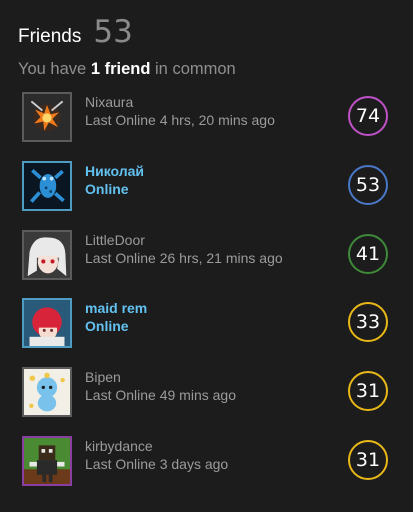 The height and width of the screenshot is (512, 413). I want to click on friend-level-badge: 41, so click(368, 254).